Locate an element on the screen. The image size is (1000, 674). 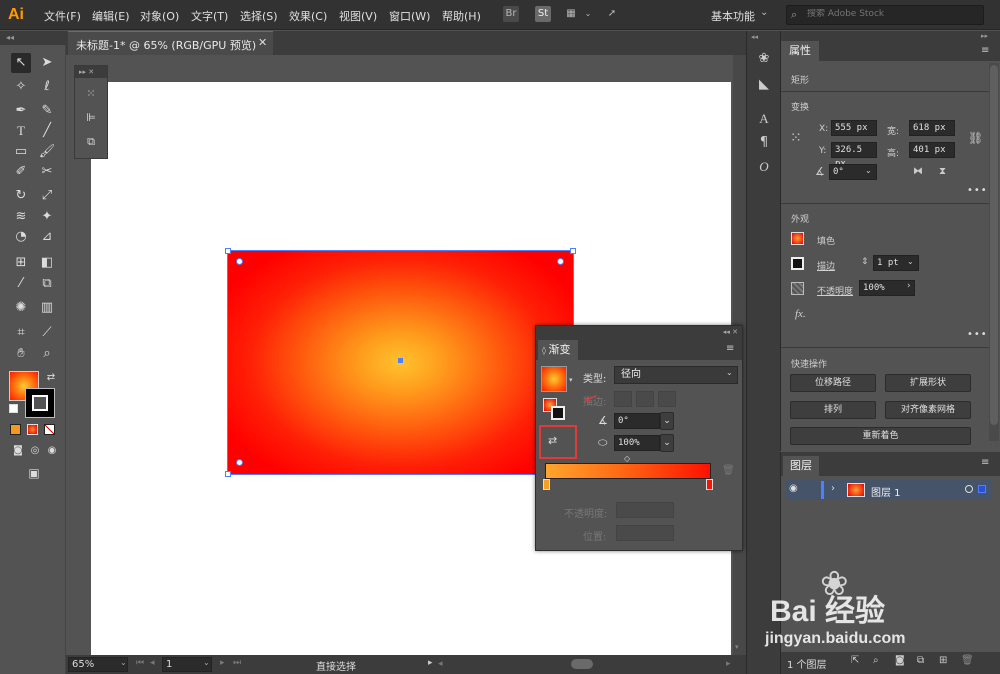
select-similar-icon: ⁙ is located at coordinates (91, 94).